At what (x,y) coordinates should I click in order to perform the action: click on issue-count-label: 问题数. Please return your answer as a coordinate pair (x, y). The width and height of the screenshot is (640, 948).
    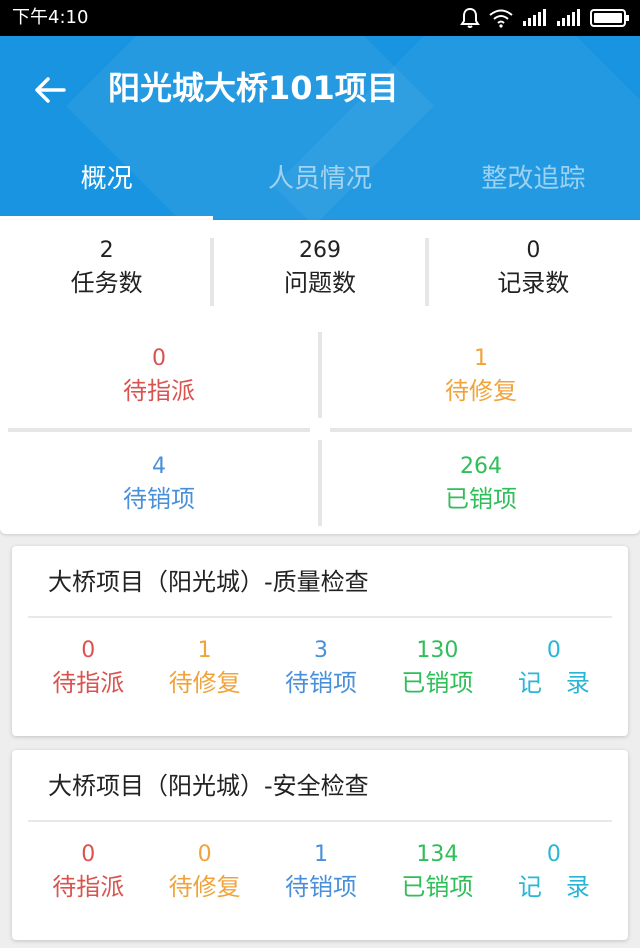
    Looking at the image, I should click on (319, 283).